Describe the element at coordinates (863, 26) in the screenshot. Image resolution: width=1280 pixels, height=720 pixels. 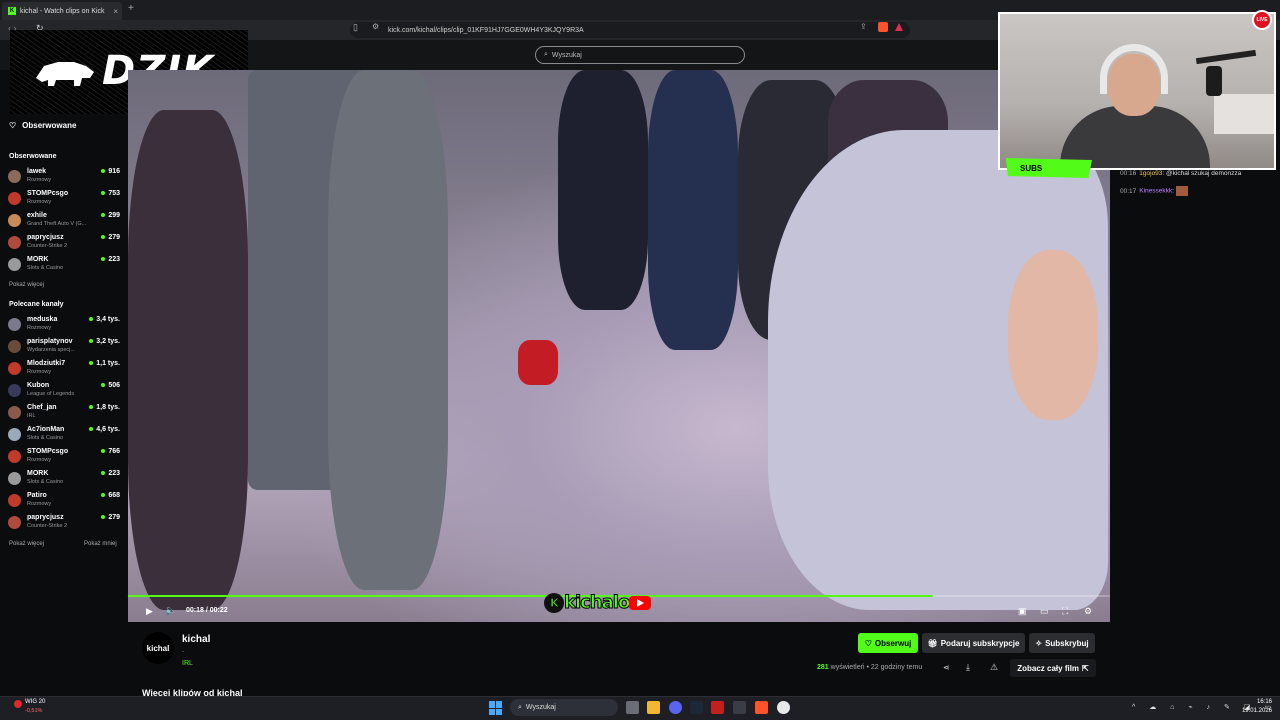
I see `share-page-icon: ⇪` at that location.